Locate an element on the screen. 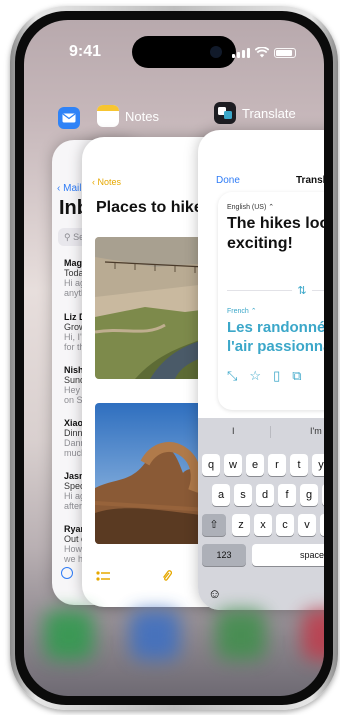 The height and width of the screenshot is (715, 340). notes-back-link: ‹ Notes is located at coordinates (106, 182).